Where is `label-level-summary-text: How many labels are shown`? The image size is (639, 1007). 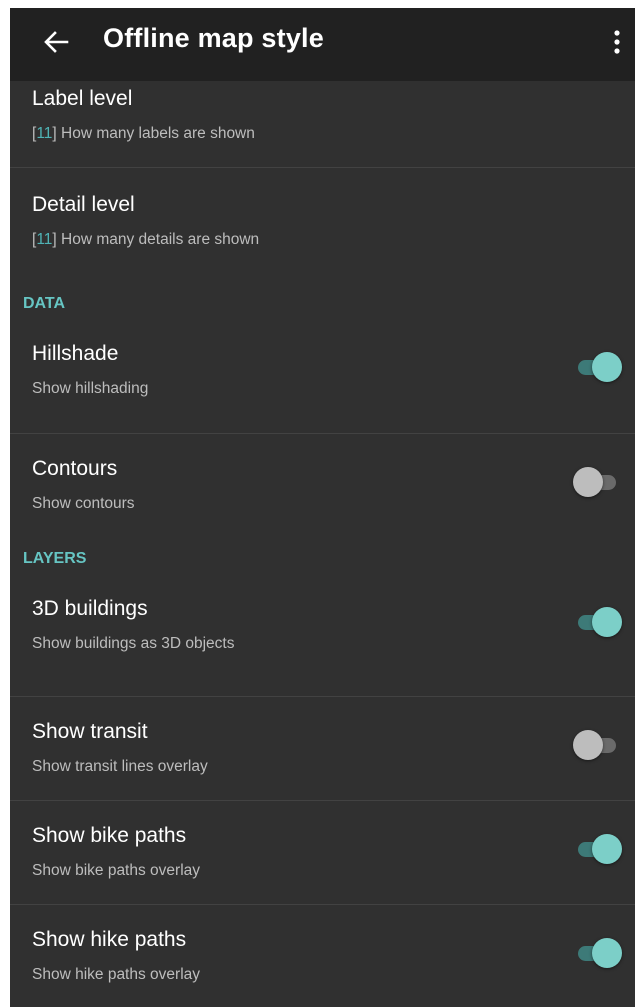
label-level-summary-text: How many labels are shown is located at coordinates (158, 133).